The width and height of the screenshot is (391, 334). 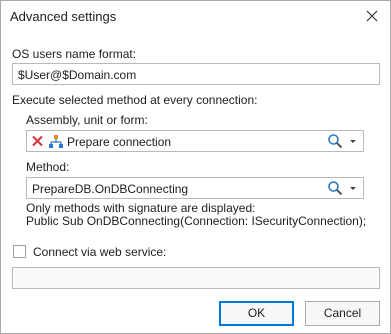 I want to click on dialog-title: Advanced settings, so click(x=63, y=16).